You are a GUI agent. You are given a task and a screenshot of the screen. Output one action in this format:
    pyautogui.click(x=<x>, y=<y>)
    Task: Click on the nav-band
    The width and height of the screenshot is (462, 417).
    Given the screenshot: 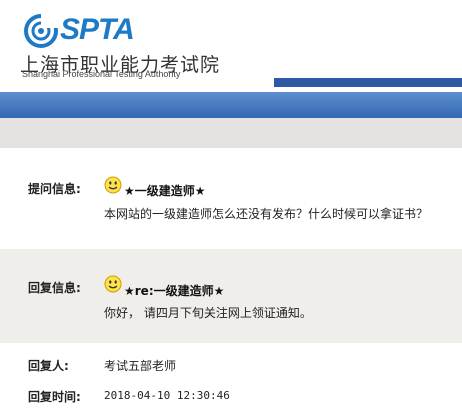 What is the action you would take?
    pyautogui.click(x=231, y=105)
    